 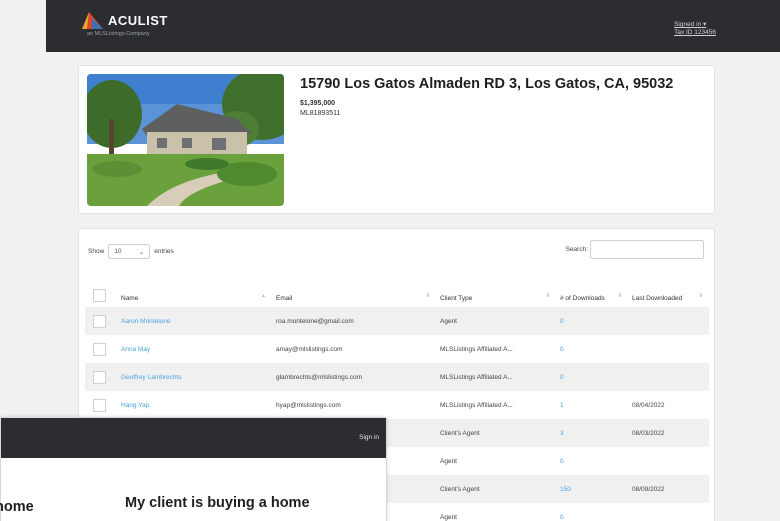 What do you see at coordinates (354, 290) in the screenshot?
I see `column-header-email: Email ⬍` at bounding box center [354, 290].